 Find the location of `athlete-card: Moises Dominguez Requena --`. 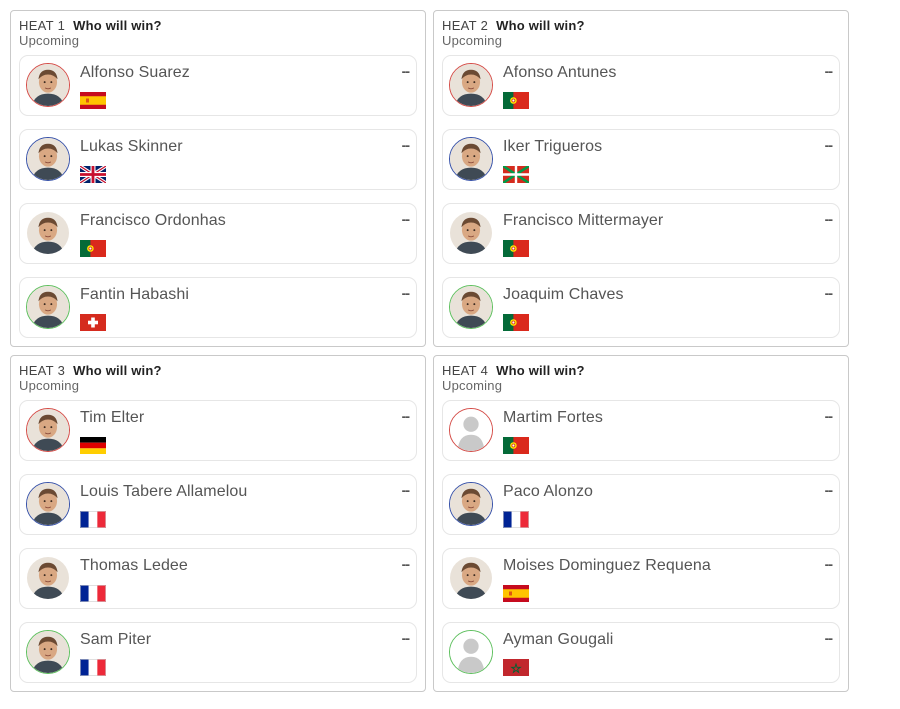

athlete-card: Moises Dominguez Requena -- is located at coordinates (641, 578).